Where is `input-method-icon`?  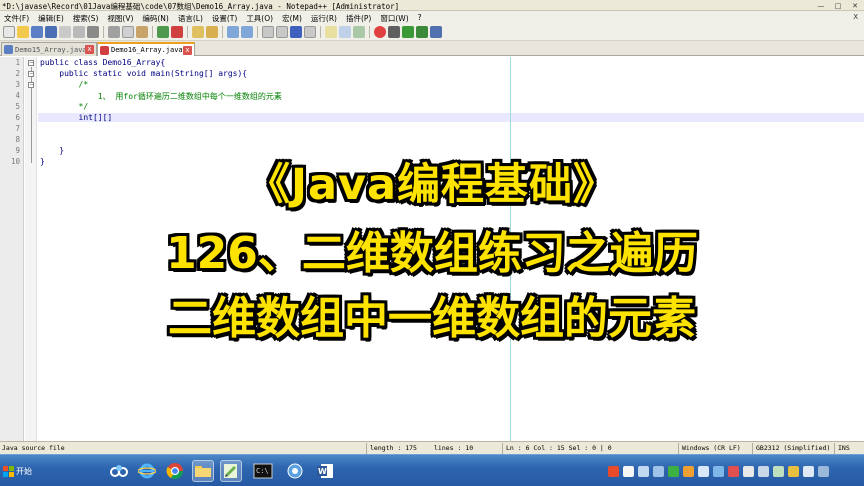 input-method-icon is located at coordinates (628, 471).